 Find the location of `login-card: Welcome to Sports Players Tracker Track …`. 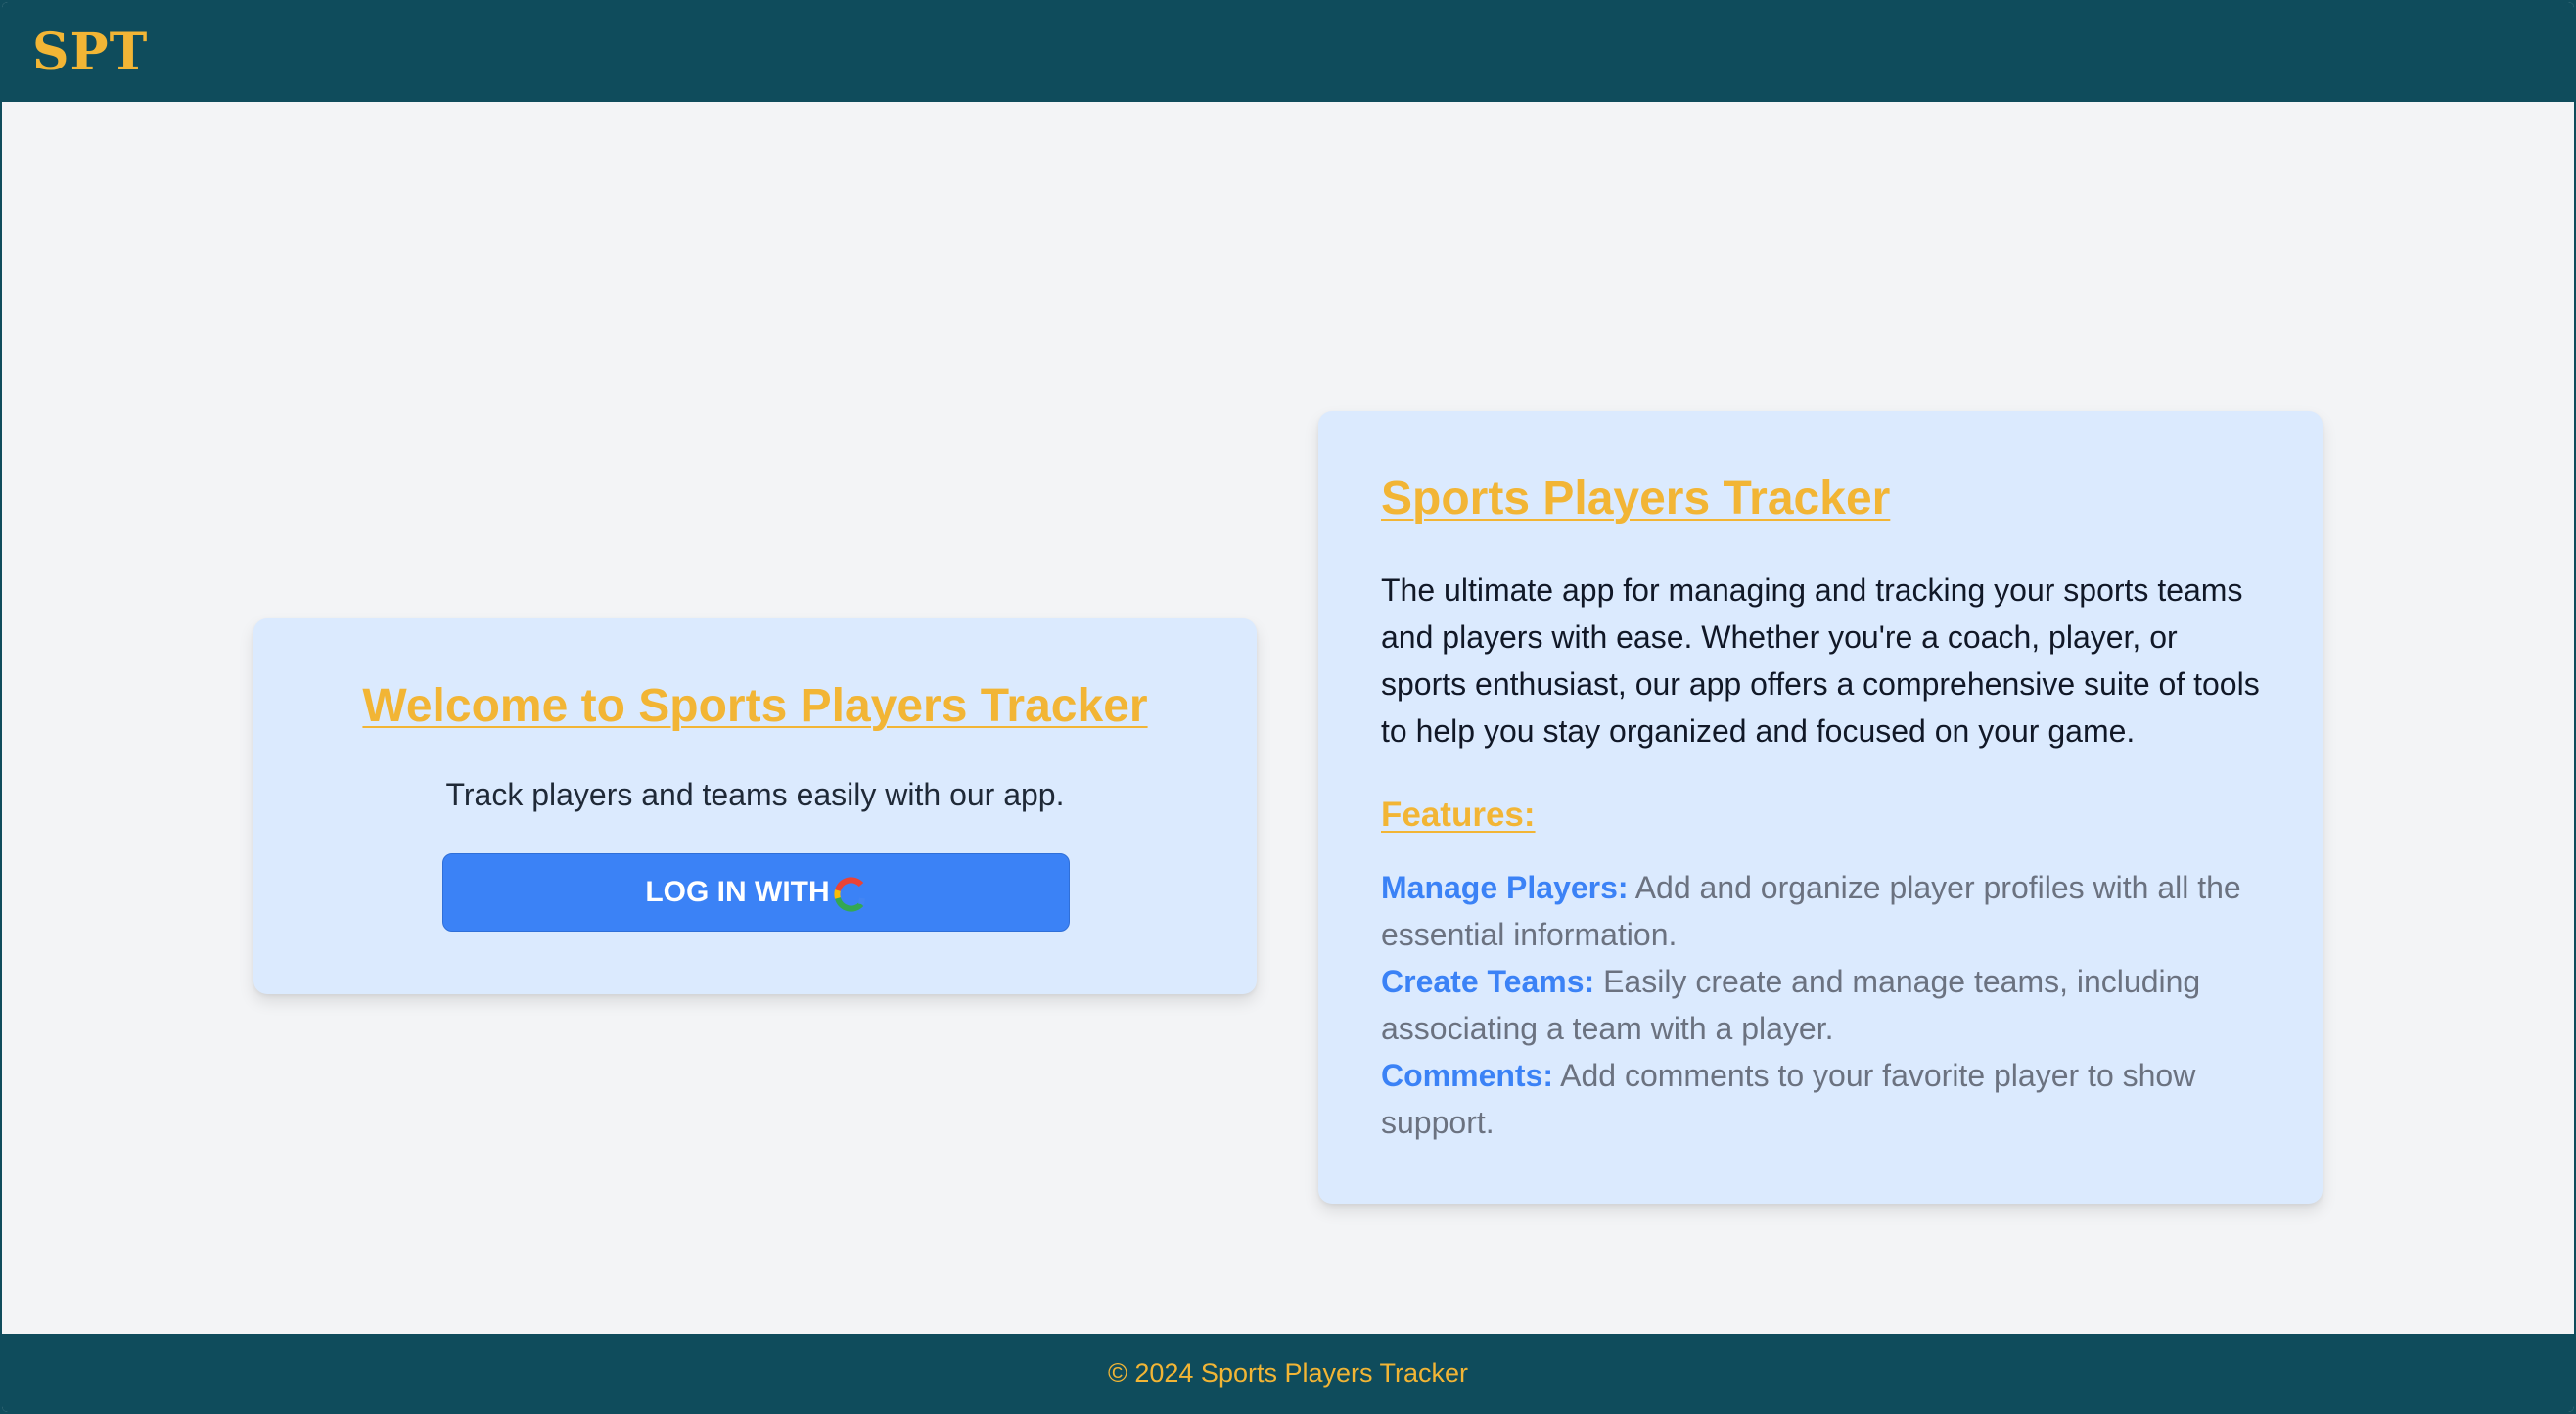

login-card: Welcome to Sports Players Tracker Track … is located at coordinates (755, 806).